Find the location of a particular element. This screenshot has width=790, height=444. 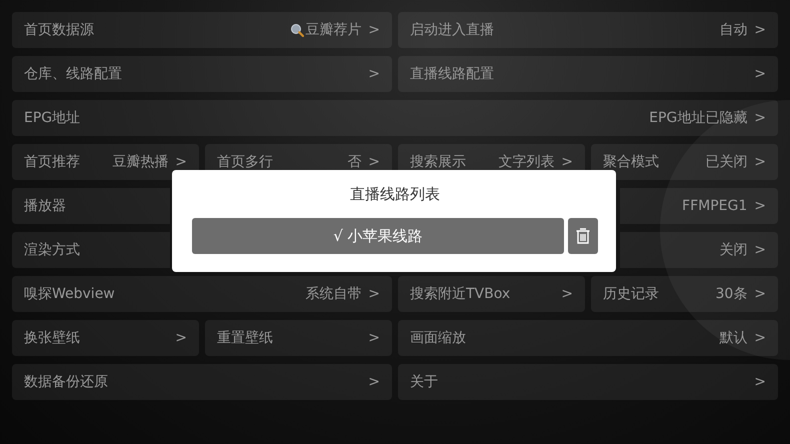

setting-item: 仓库、线路配置 > is located at coordinates (202, 74).